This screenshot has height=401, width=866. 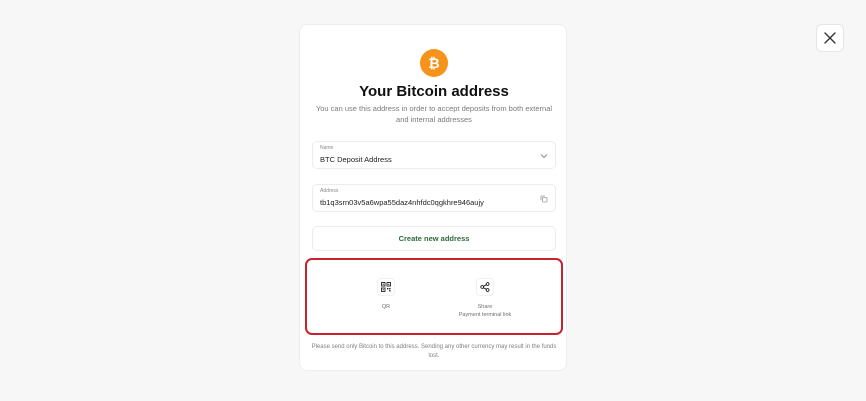 I want to click on share-title: Share, so click(x=485, y=307).